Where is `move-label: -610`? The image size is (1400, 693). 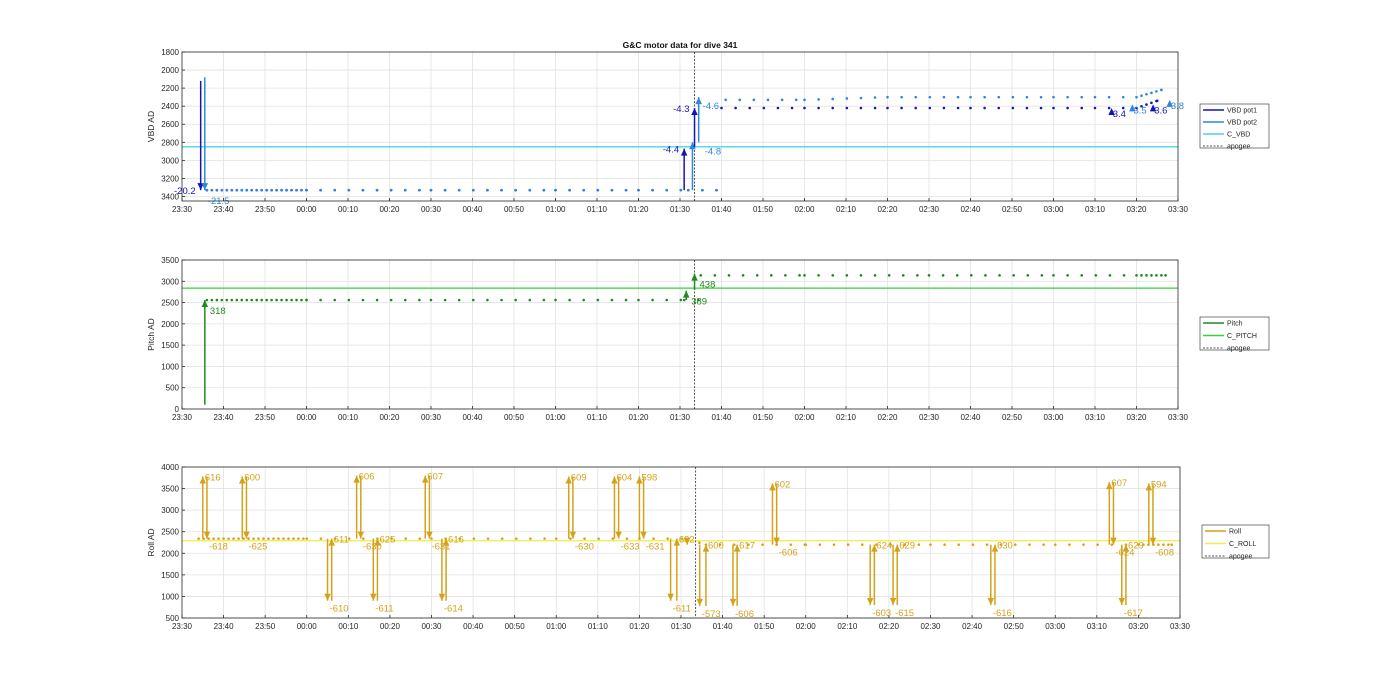 move-label: -610 is located at coordinates (339, 609).